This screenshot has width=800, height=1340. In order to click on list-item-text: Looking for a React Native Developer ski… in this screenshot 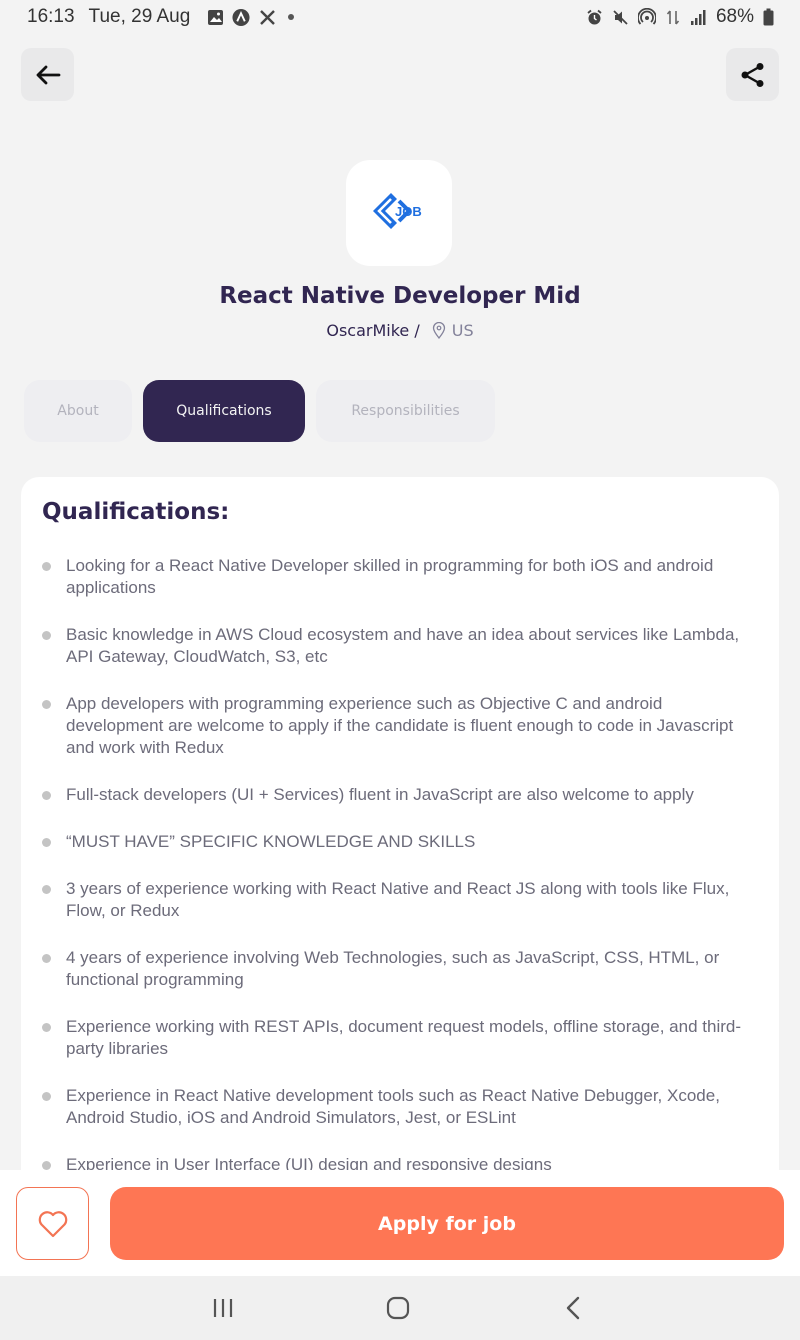, I will do `click(390, 576)`.